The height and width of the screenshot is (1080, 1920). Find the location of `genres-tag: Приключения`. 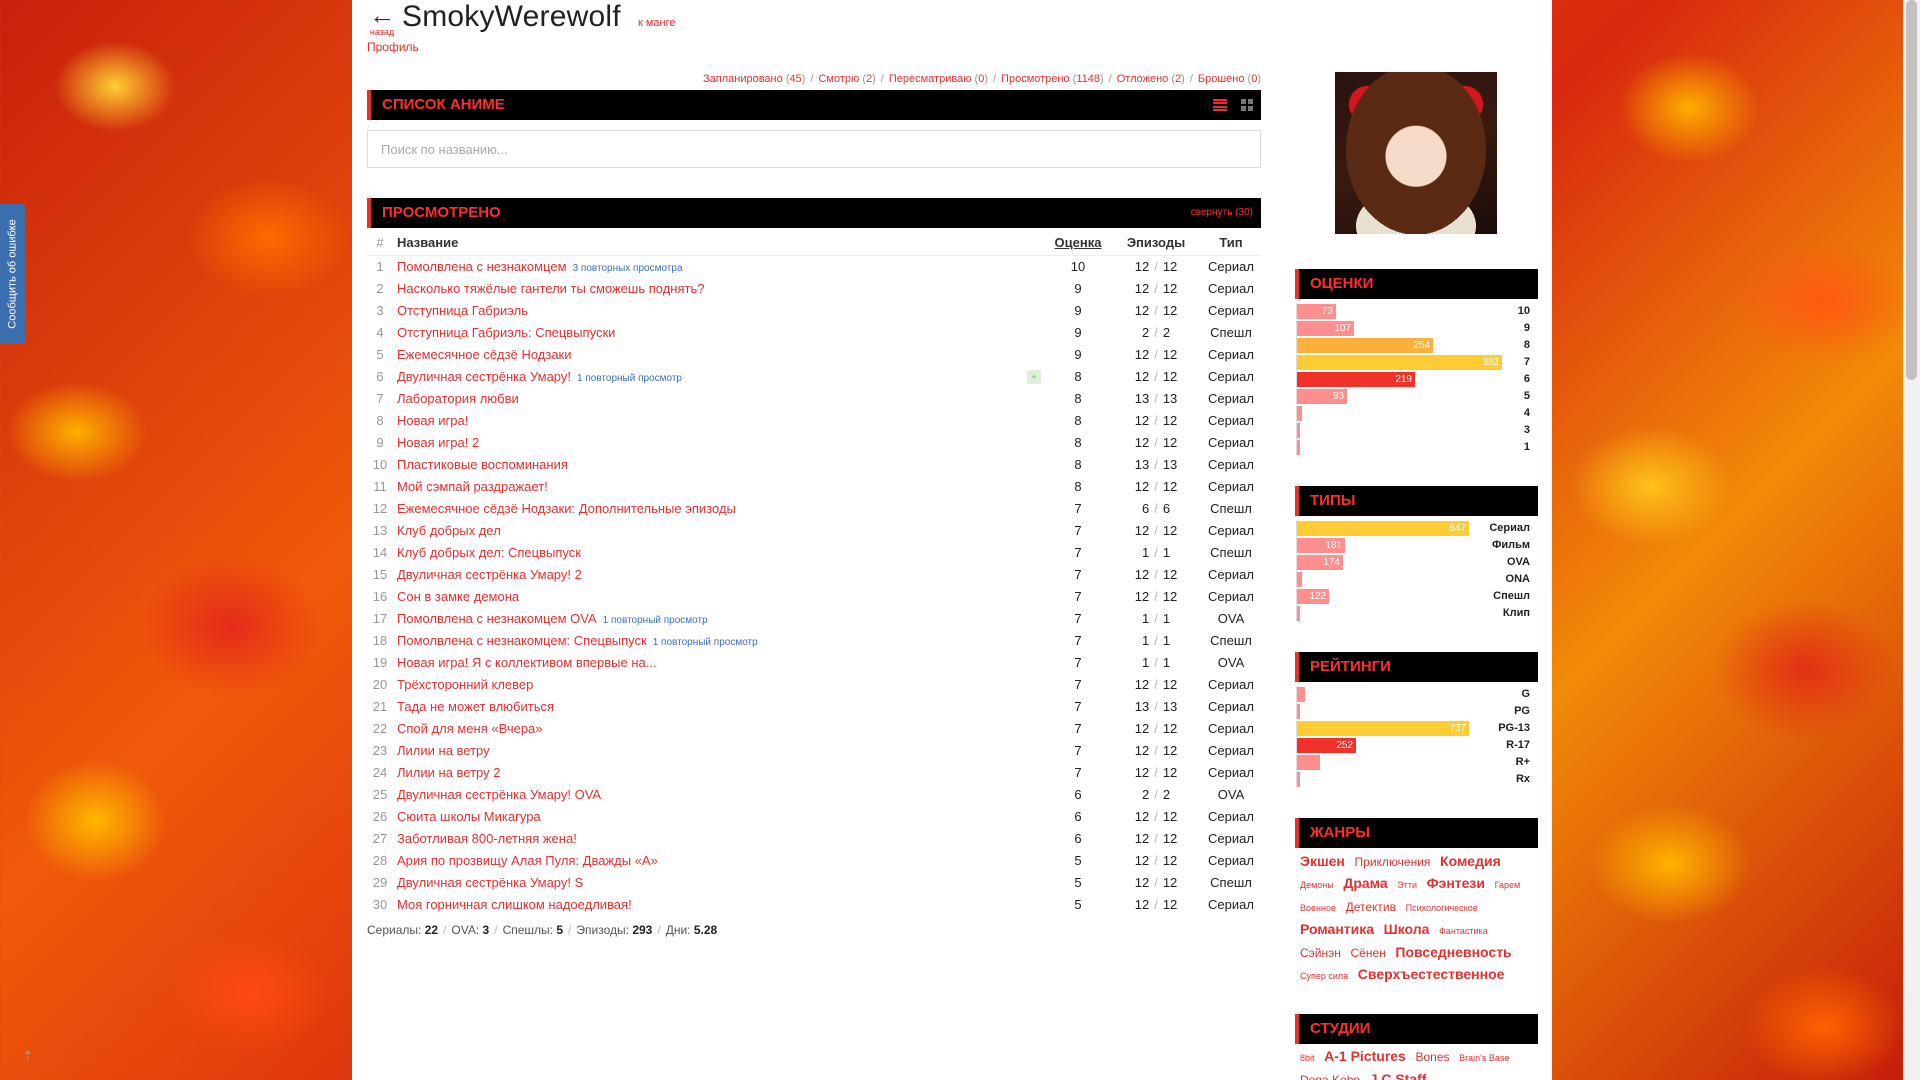

genres-tag: Приключения is located at coordinates (1393, 862).